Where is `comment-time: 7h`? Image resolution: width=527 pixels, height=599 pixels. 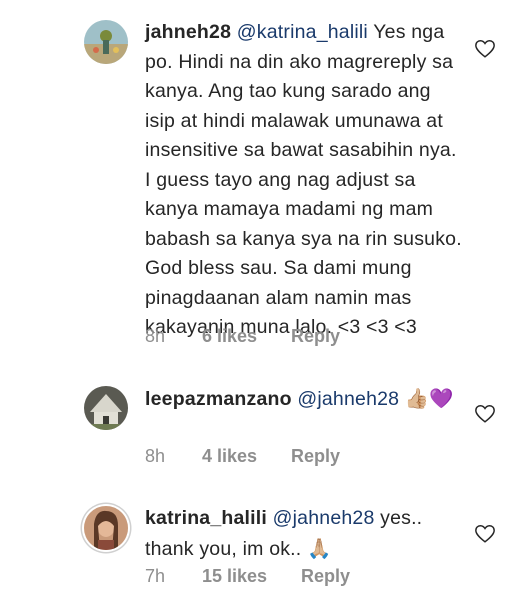 comment-time: 7h is located at coordinates (155, 576).